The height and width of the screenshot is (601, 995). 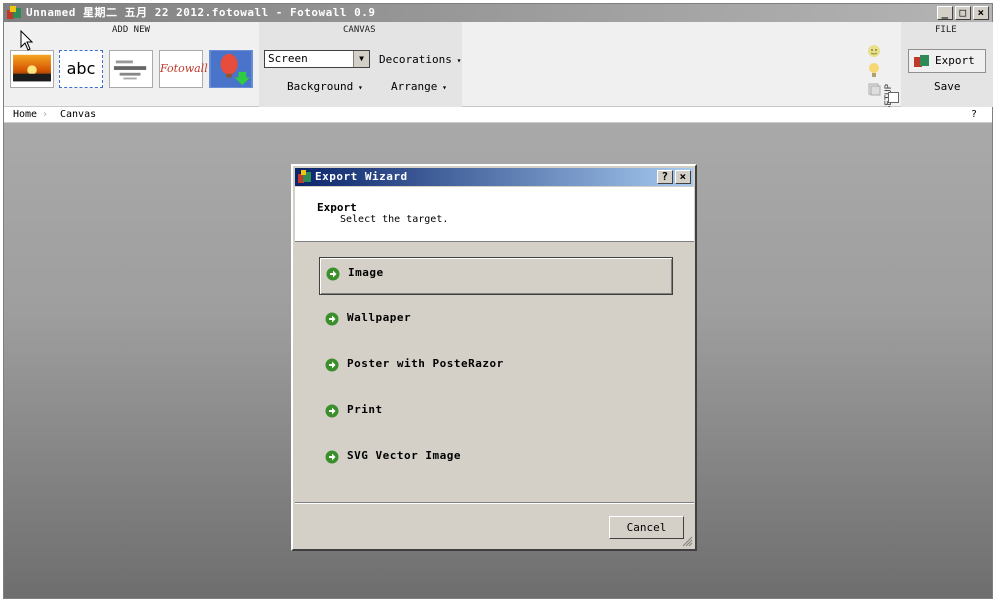 I want to click on option-label: Wallpaper, so click(x=379, y=317).